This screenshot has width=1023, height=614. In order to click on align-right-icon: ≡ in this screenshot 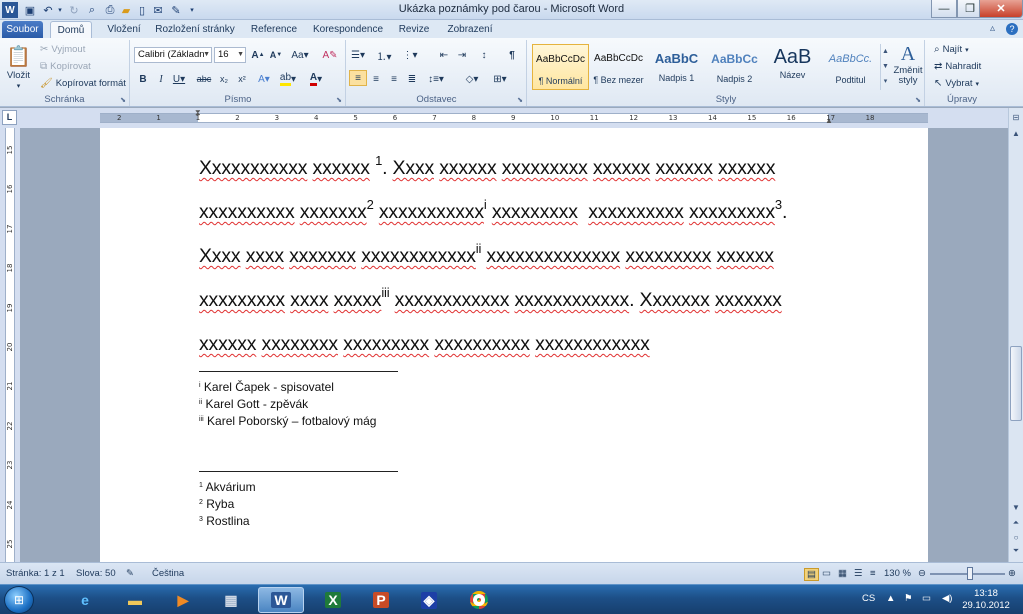, I will do `click(394, 79)`.